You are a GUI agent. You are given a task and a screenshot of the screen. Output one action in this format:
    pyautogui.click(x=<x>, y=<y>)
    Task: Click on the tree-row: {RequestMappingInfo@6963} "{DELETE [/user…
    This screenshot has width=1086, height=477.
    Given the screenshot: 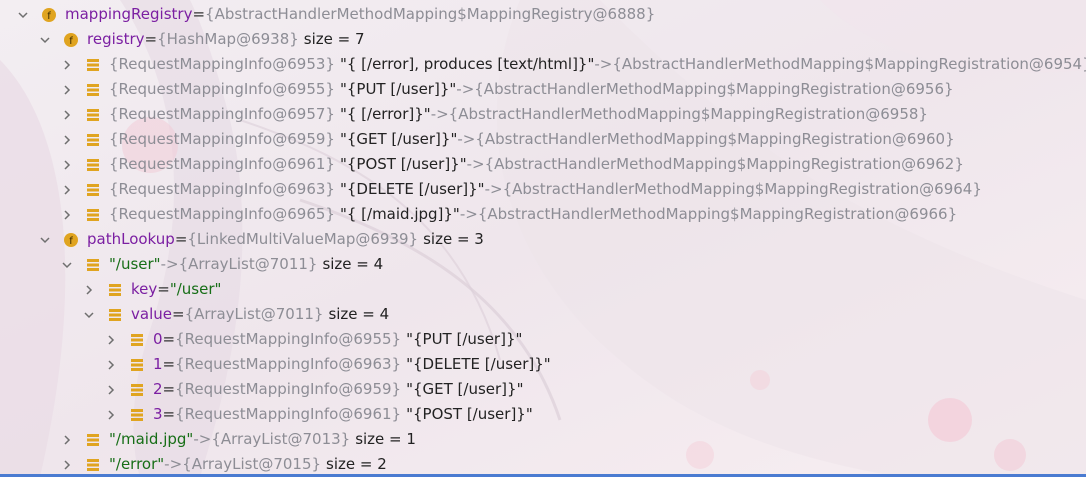 What is the action you would take?
    pyautogui.click(x=491, y=189)
    